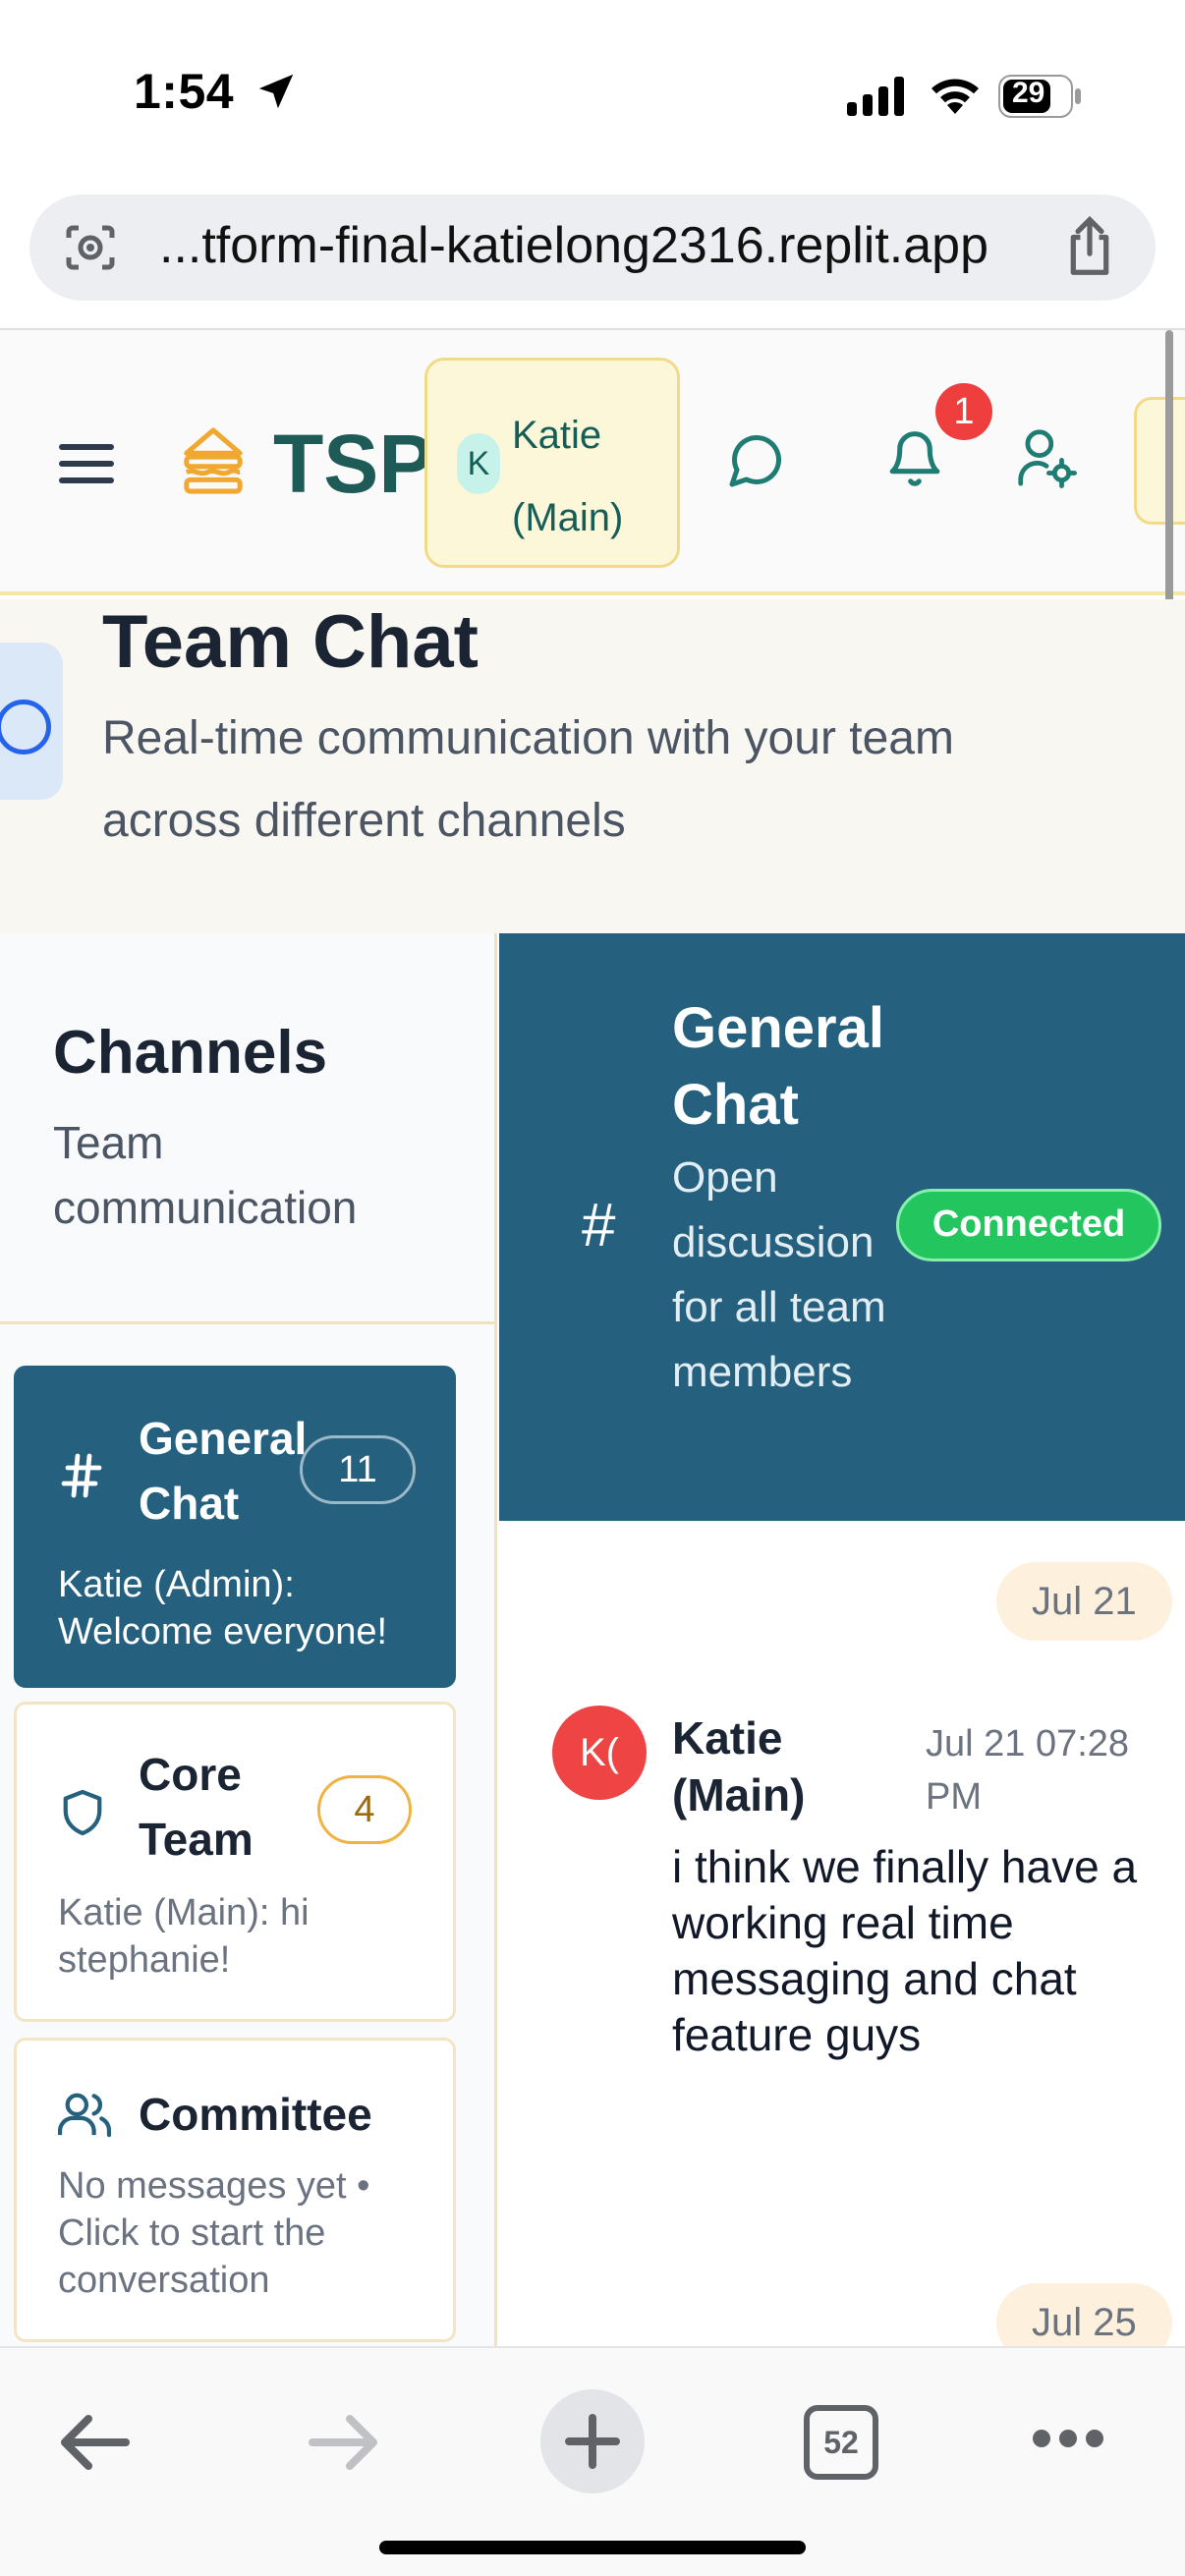 Image resolution: width=1185 pixels, height=2576 pixels. Describe the element at coordinates (256, 2114) in the screenshot. I see `channel-name: Committee` at that location.